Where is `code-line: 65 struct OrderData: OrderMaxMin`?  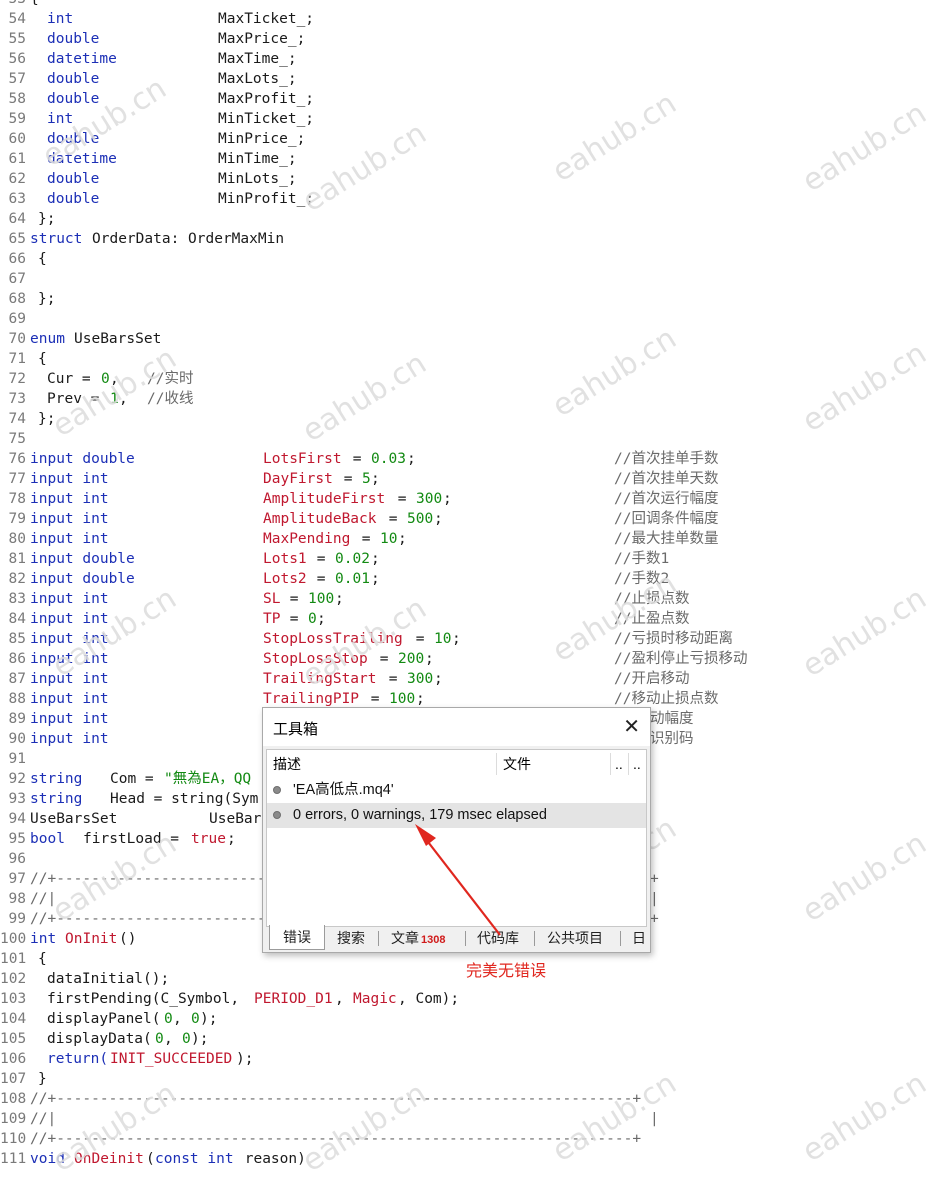 code-line: 65 struct OrderData: OrderMaxMin is located at coordinates (470, 239).